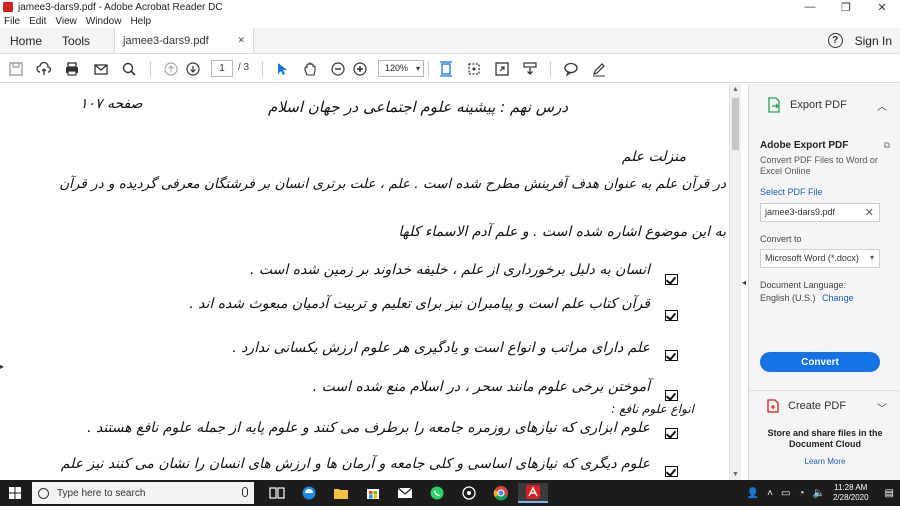  Describe the element at coordinates (277, 493) in the screenshot. I see `task-view-icon` at that location.